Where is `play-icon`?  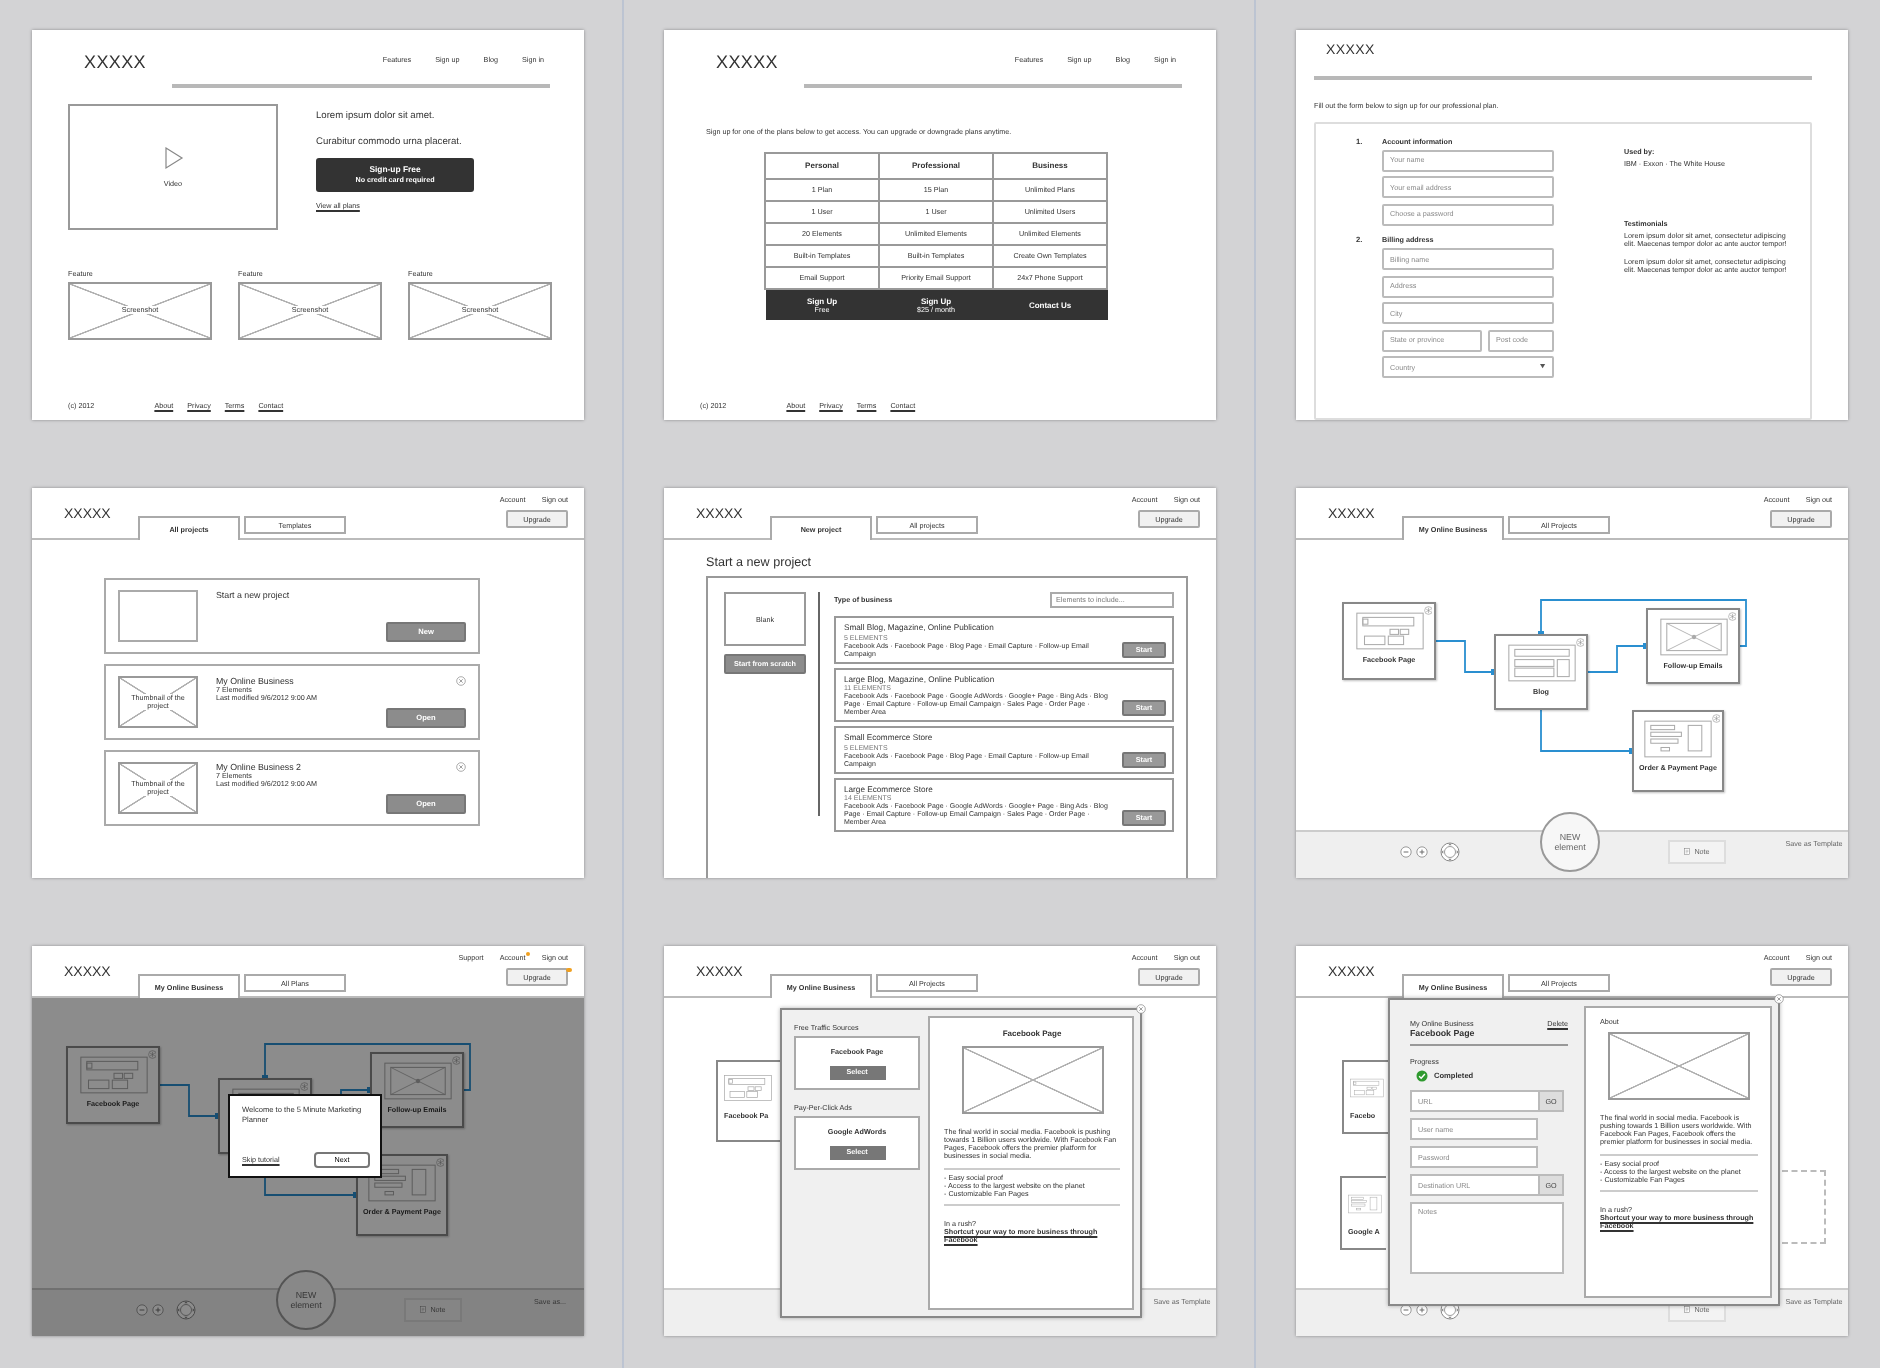
play-icon is located at coordinates (173, 157).